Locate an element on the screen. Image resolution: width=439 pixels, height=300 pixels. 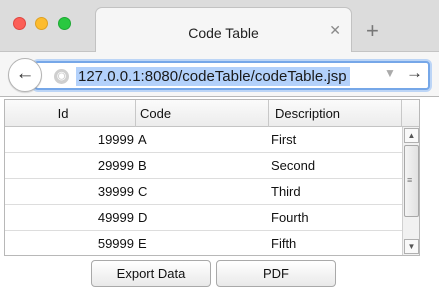
address-bar: ◉ ▼ → is located at coordinates (232, 75).